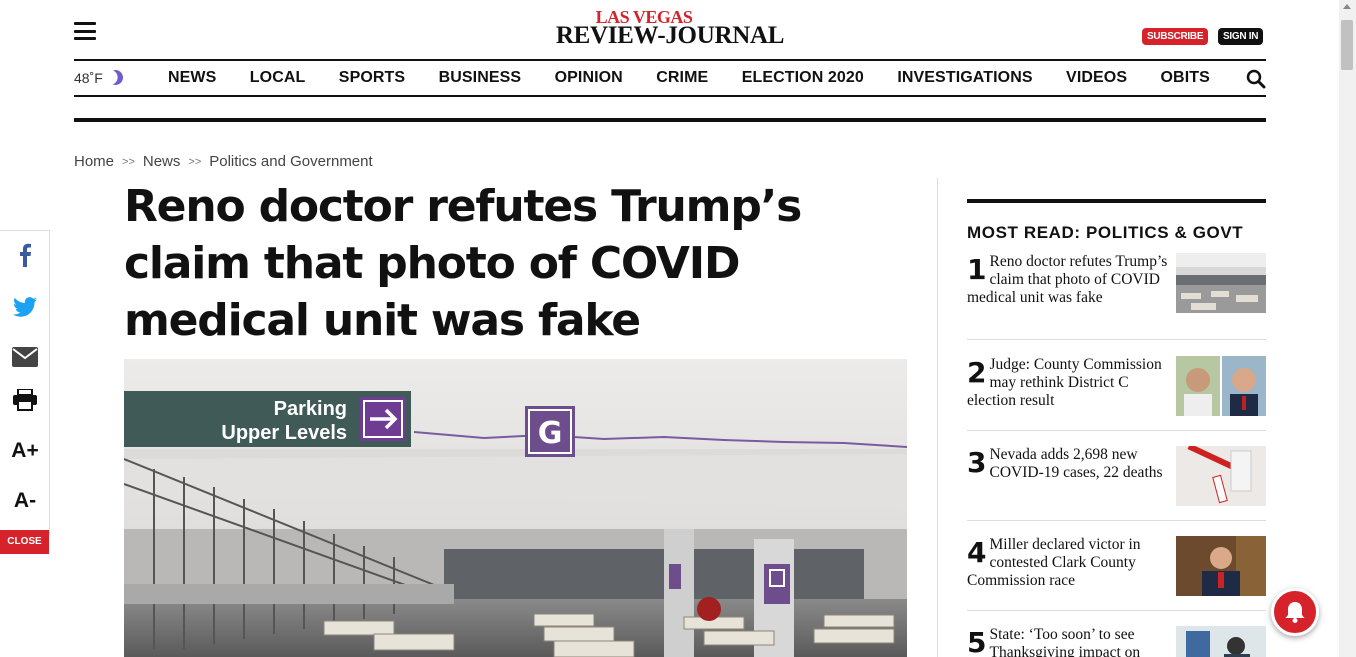  I want to click on breadcrumb-home: Home, so click(94, 161).